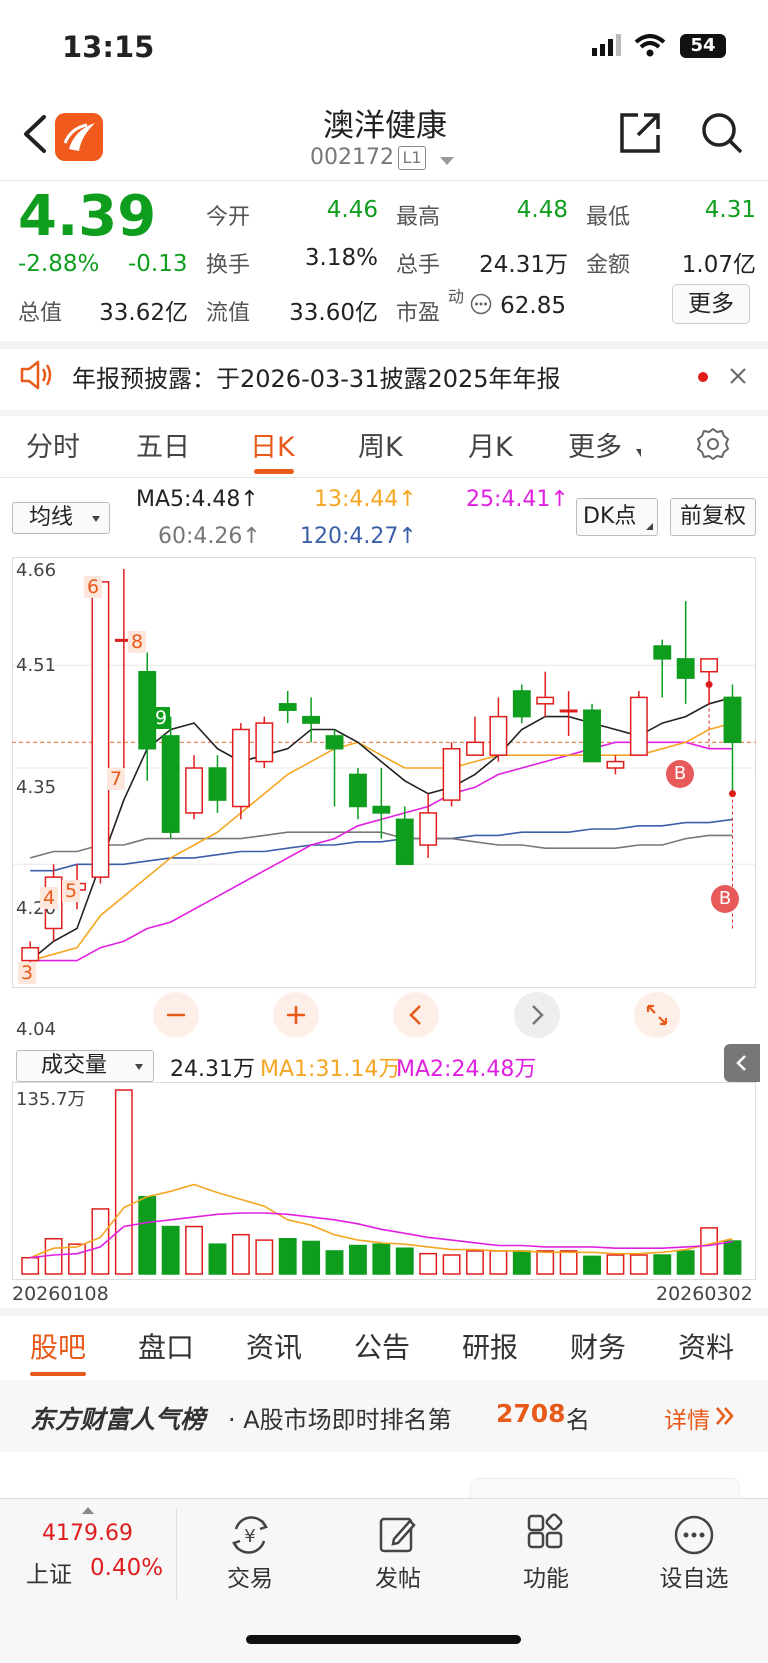 The height and width of the screenshot is (1663, 768). What do you see at coordinates (703, 46) in the screenshot?
I see `battery-icon: 54` at bounding box center [703, 46].